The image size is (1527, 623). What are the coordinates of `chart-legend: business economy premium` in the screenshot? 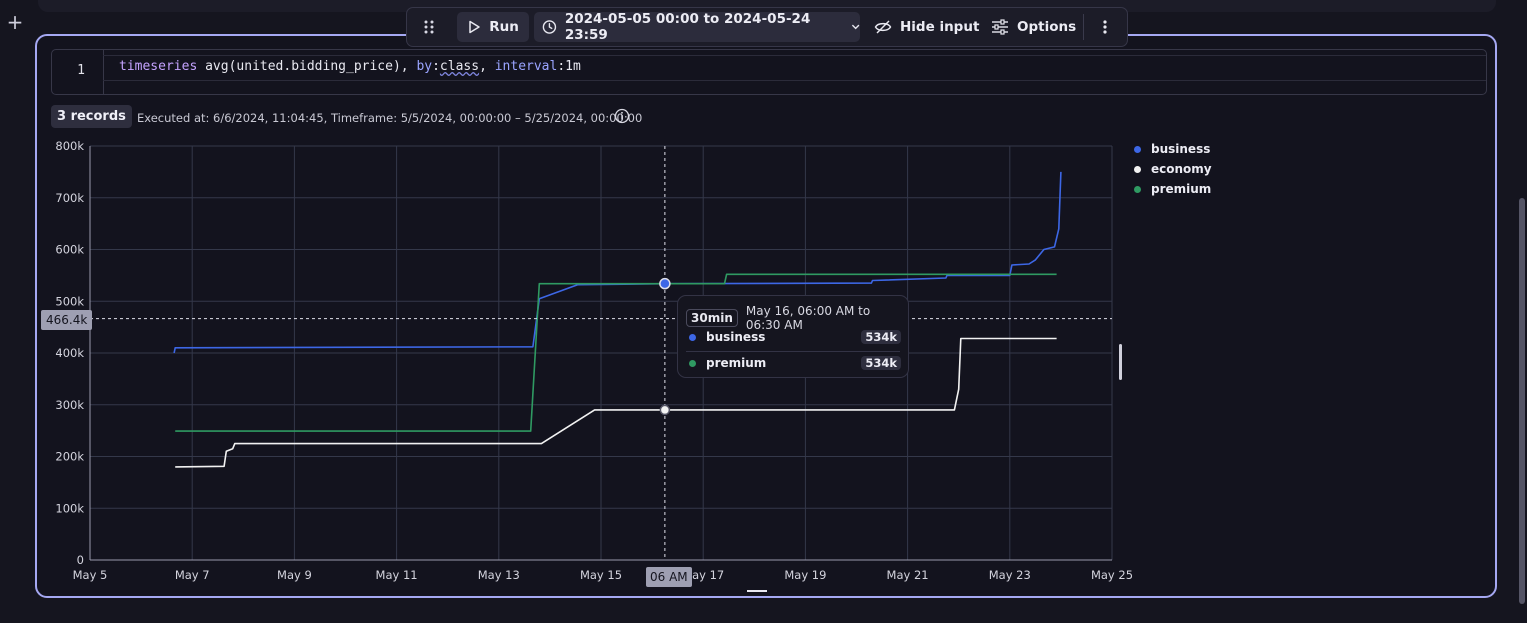 It's located at (1173, 169).